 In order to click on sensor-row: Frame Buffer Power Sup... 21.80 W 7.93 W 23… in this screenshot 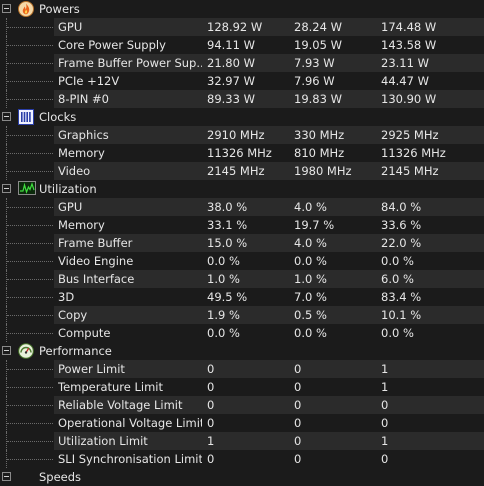, I will do `click(242, 63)`.